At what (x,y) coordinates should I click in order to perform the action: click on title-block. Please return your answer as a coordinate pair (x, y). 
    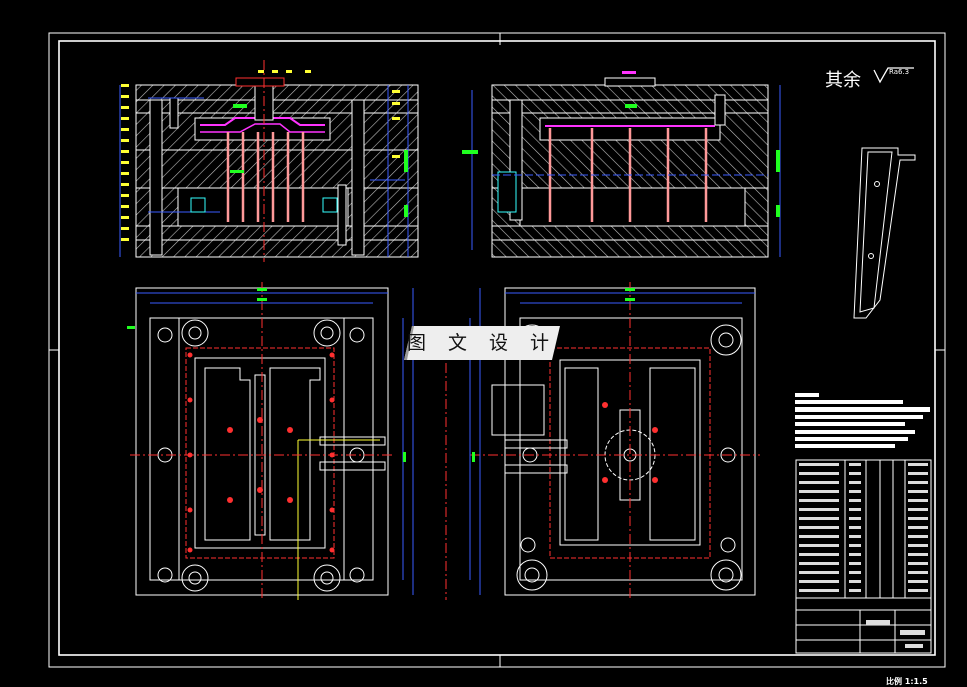
    Looking at the image, I should click on (863, 556).